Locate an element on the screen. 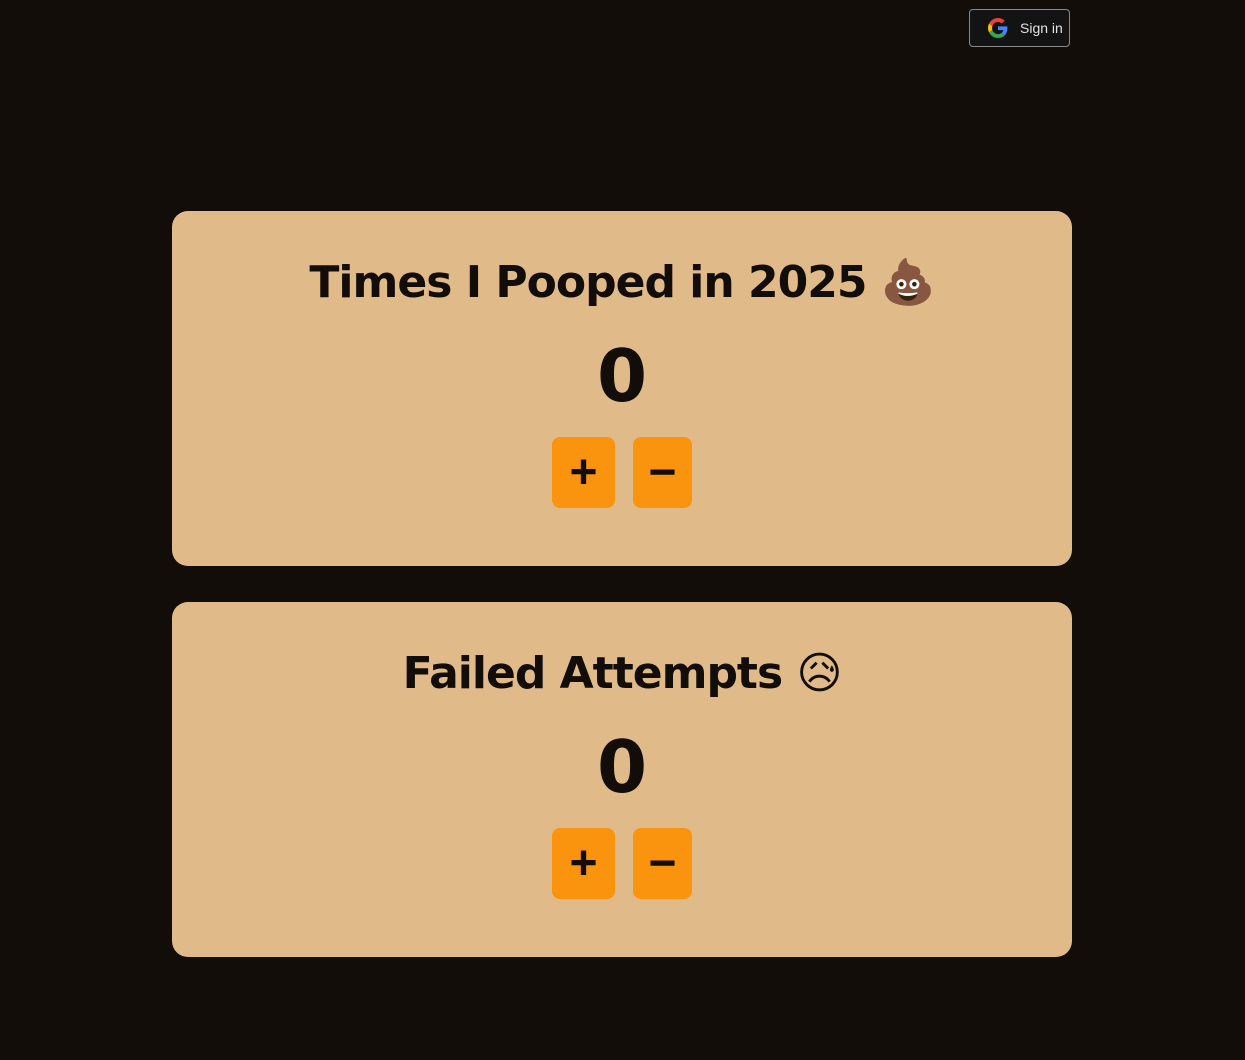  sign-in-label: Sign in is located at coordinates (1041, 28).